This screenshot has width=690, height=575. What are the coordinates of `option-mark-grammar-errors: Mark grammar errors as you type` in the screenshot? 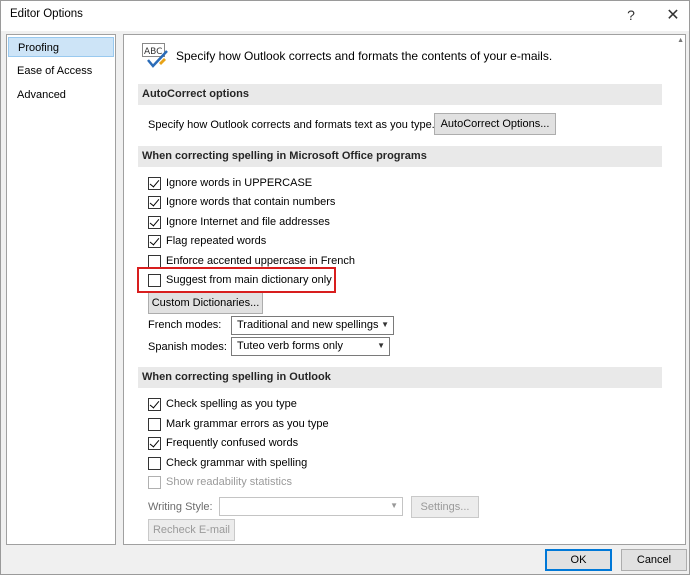 It's located at (238, 424).